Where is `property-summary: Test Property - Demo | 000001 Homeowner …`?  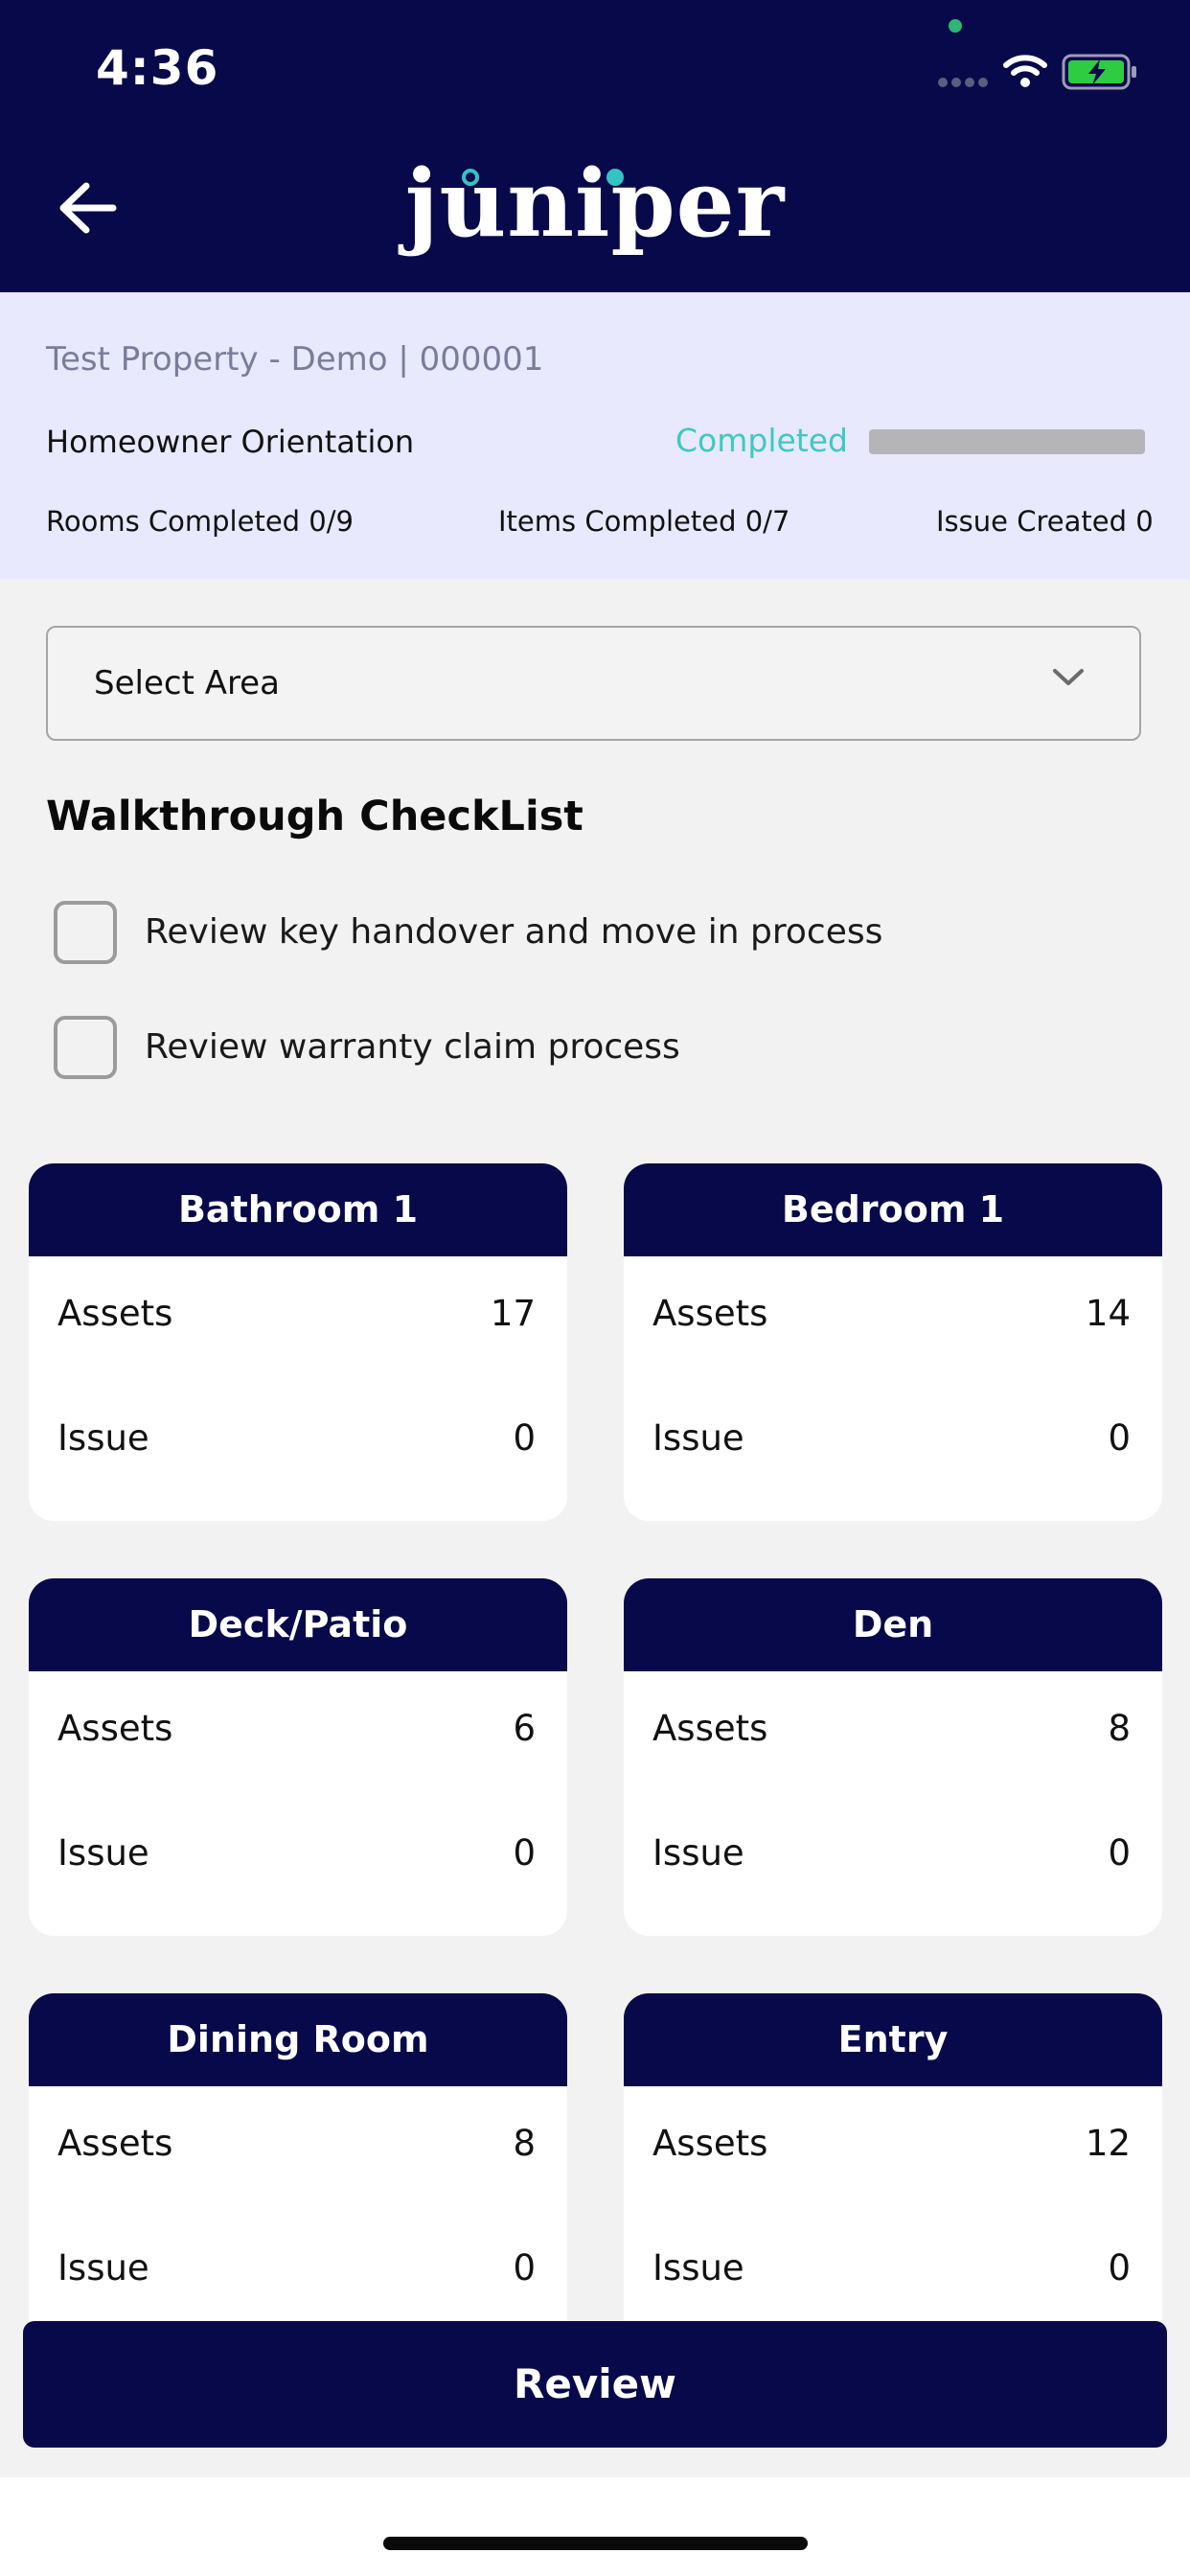 property-summary: Test Property - Demo | 000001 Homeowner … is located at coordinates (595, 436).